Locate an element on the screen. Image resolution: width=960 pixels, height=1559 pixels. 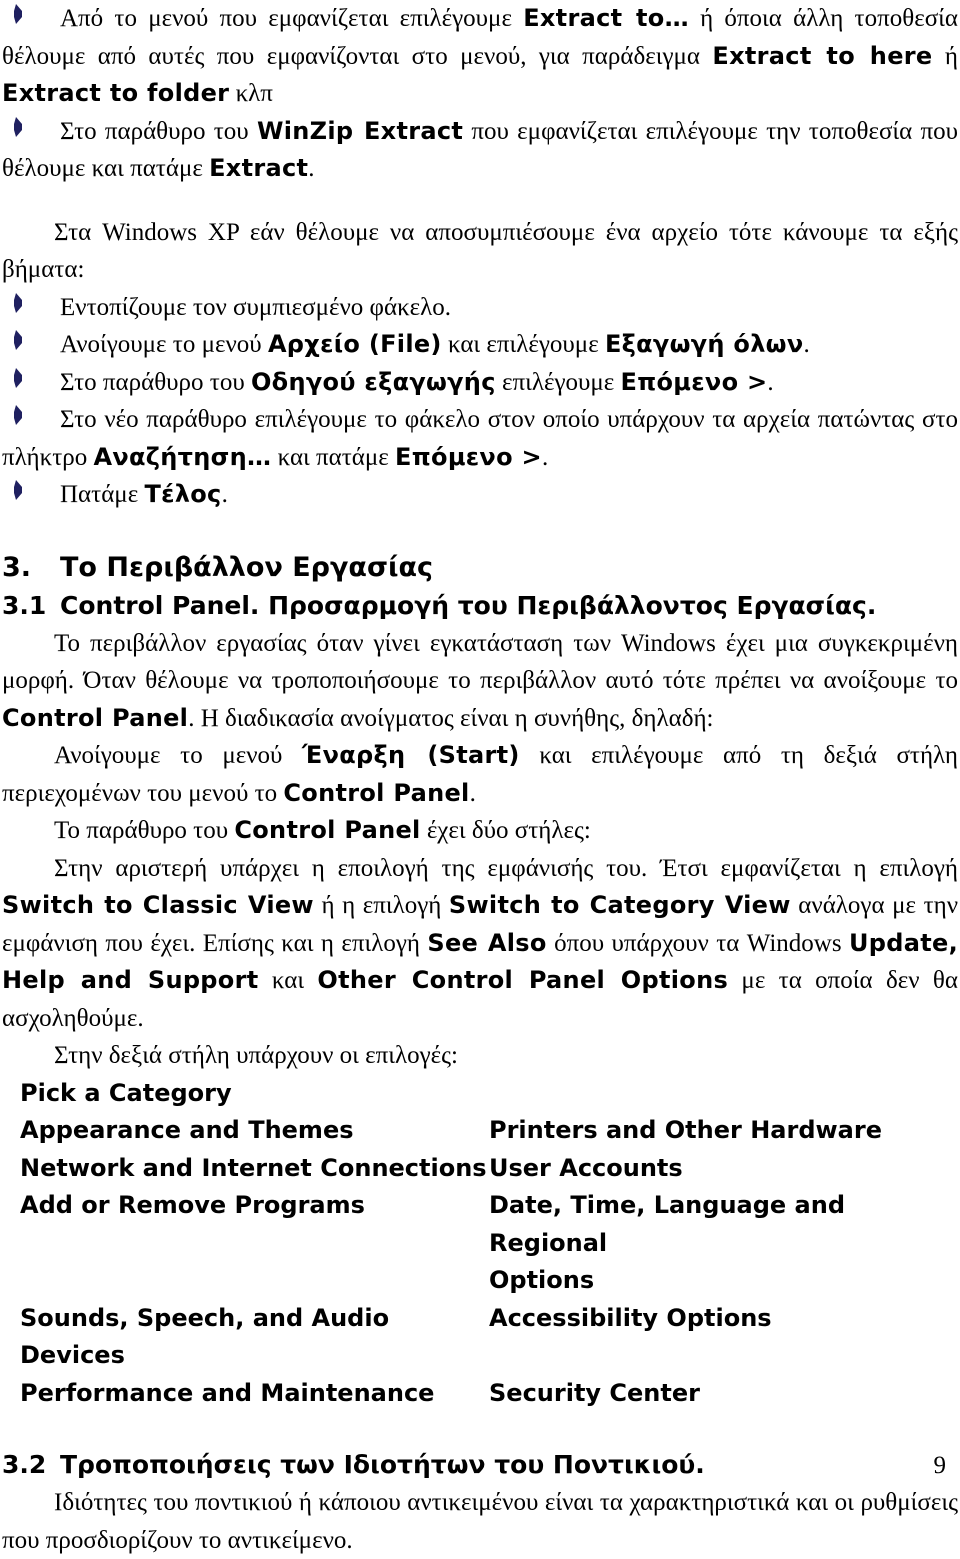
heading-3-number: 3. is located at coordinates (17, 567).